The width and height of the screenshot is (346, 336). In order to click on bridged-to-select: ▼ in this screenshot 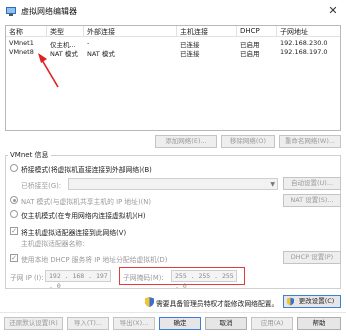, I will do `click(173, 184)`.